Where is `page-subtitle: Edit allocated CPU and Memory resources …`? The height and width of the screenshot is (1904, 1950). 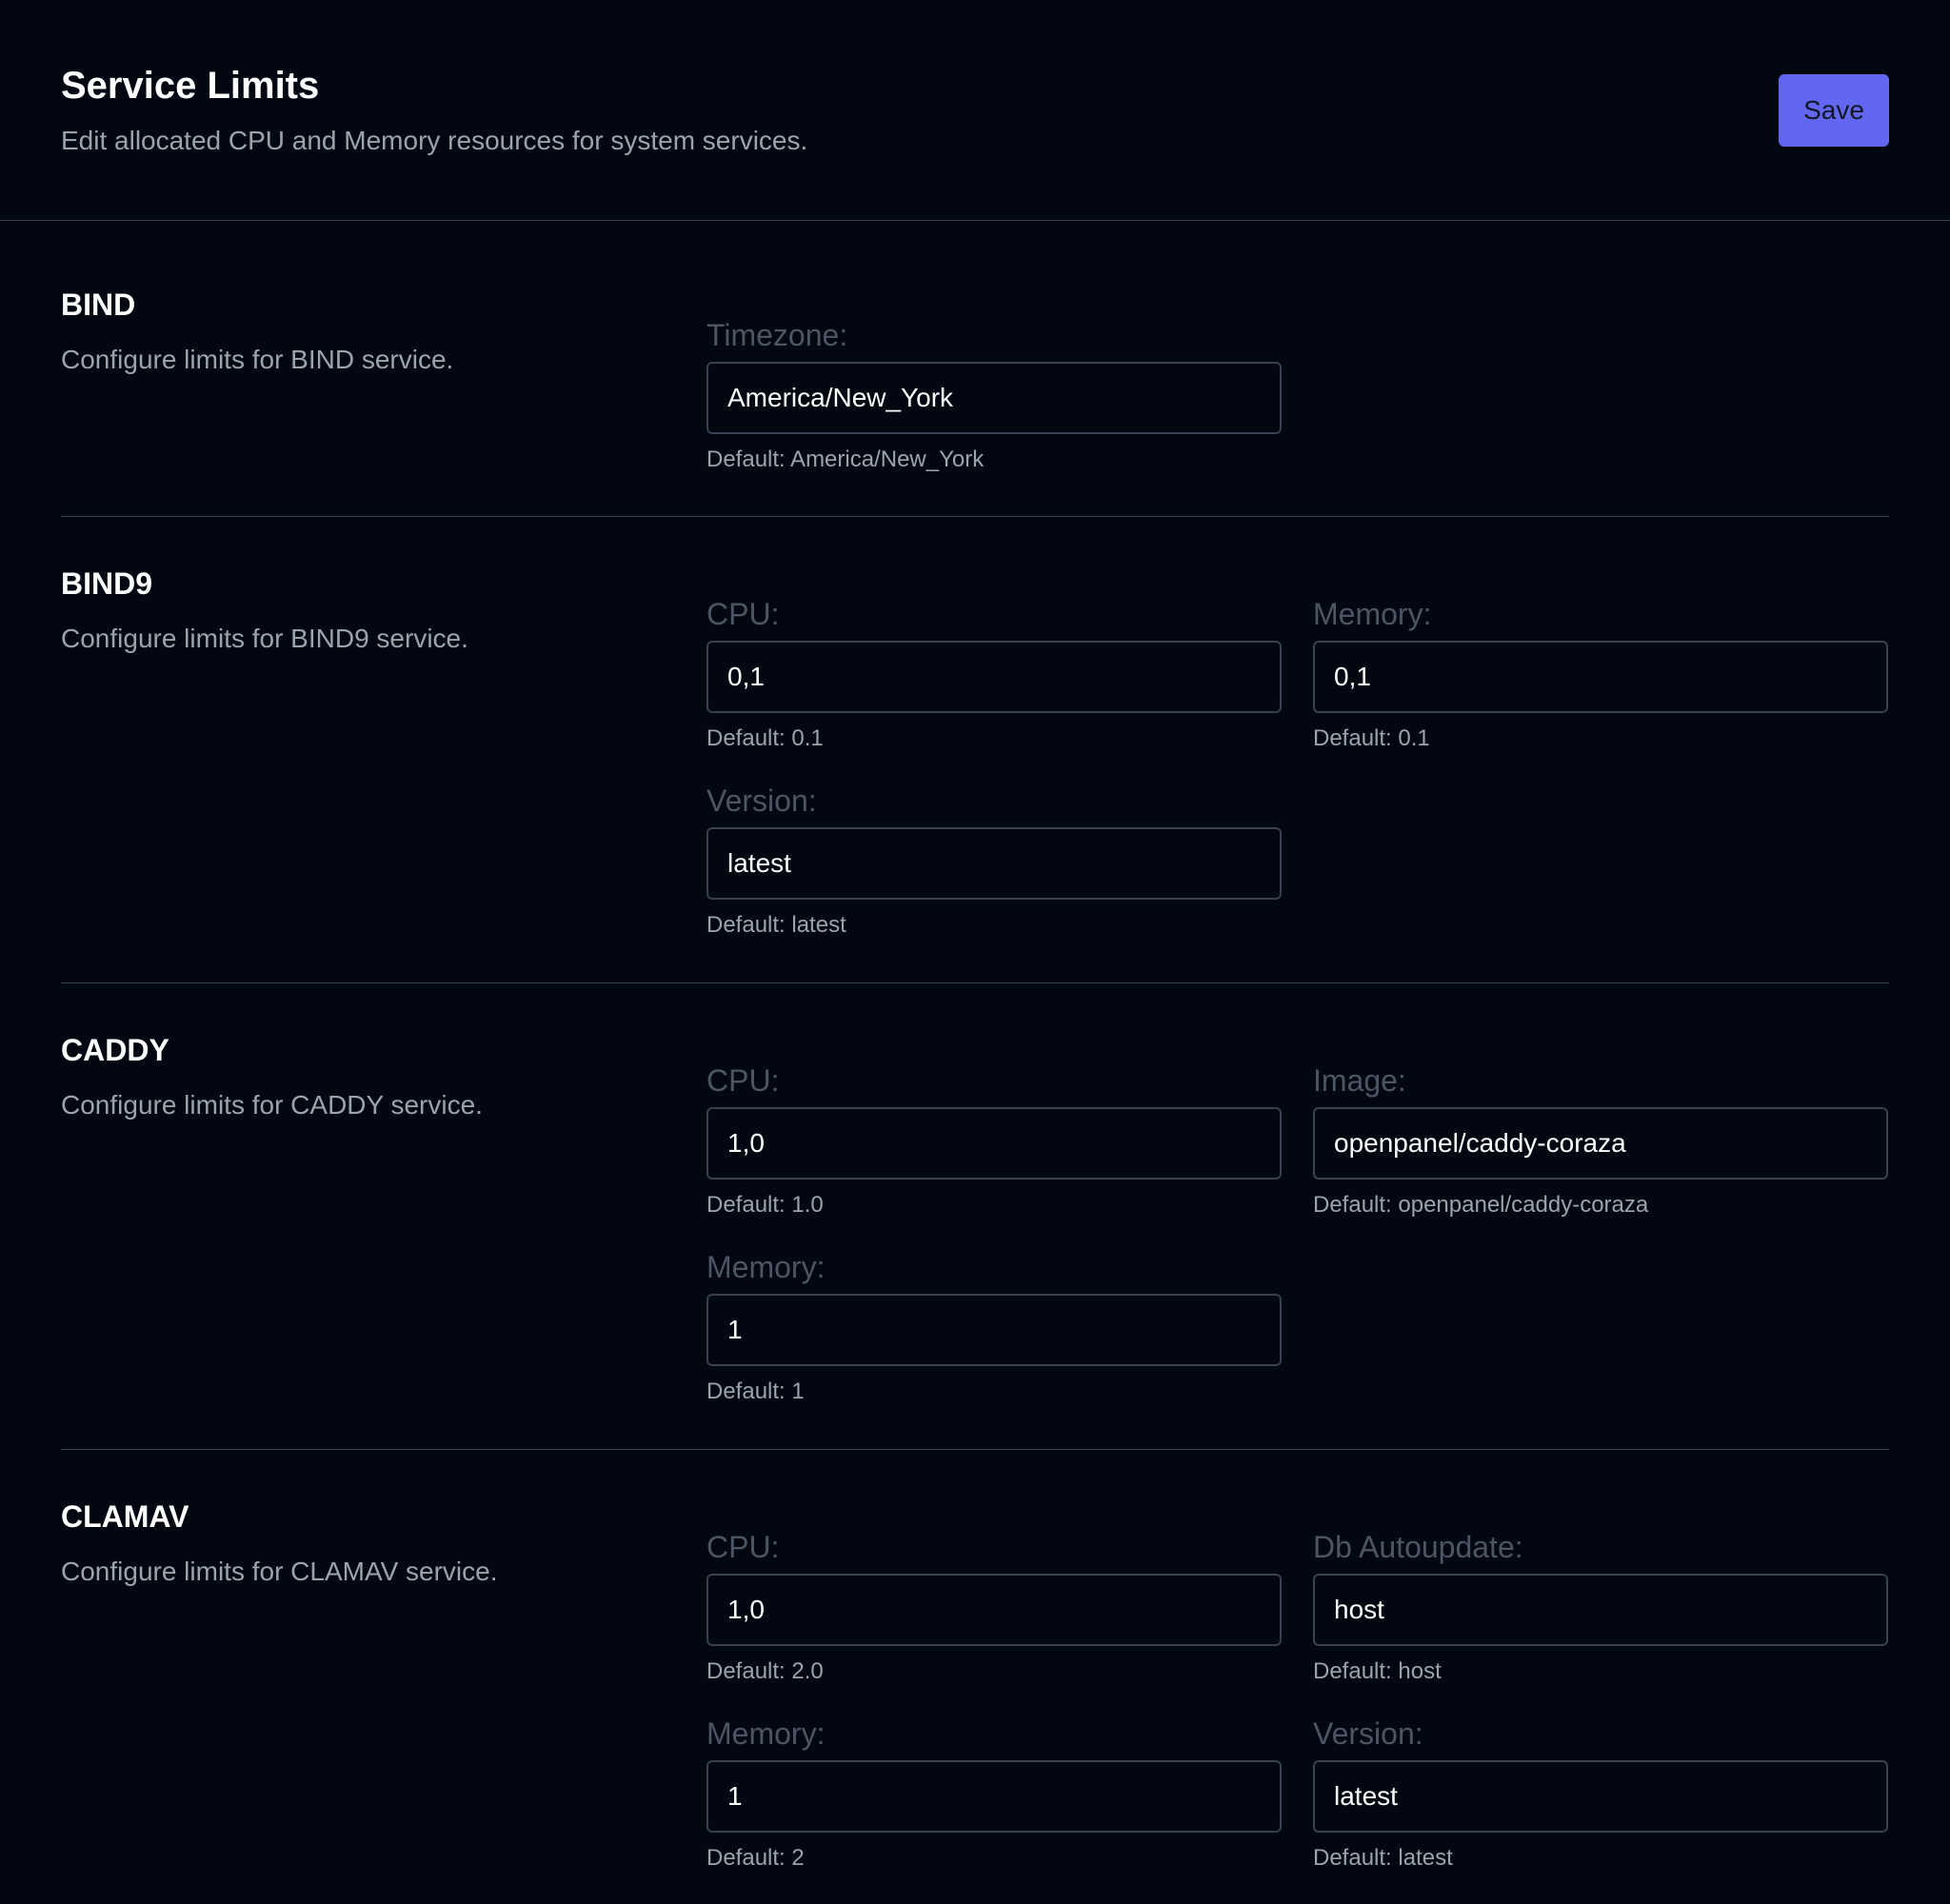 page-subtitle: Edit allocated CPU and Memory resources … is located at coordinates (434, 140).